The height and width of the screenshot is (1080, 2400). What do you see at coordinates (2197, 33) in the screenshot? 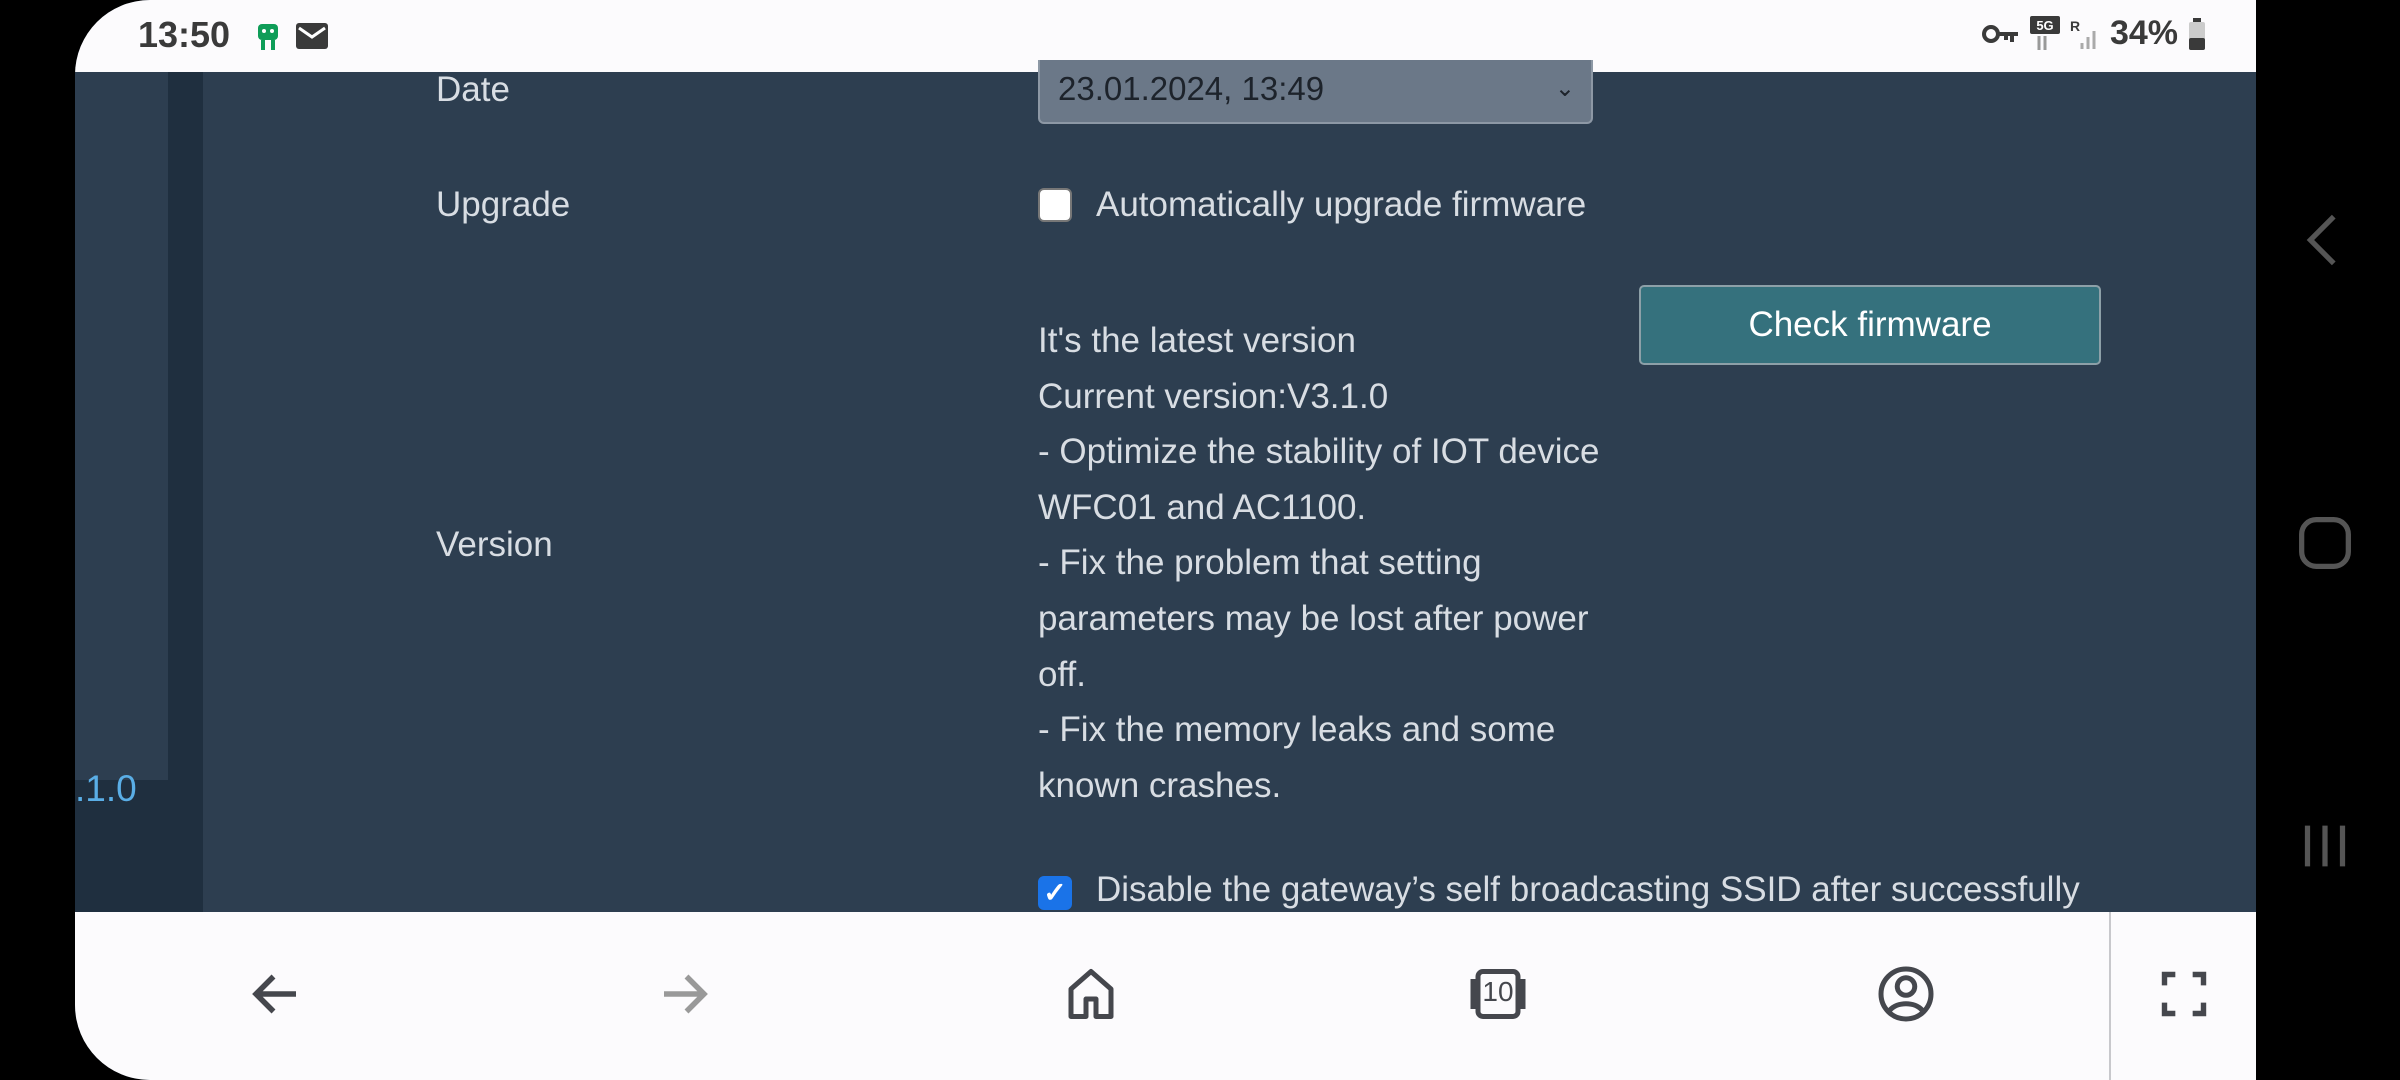
I see `battery-icon` at bounding box center [2197, 33].